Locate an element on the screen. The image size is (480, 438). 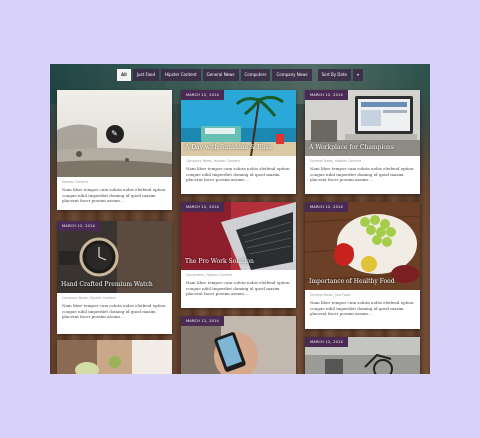
post-title: Hand Crafted Premium Watch is located at coordinates (107, 284).